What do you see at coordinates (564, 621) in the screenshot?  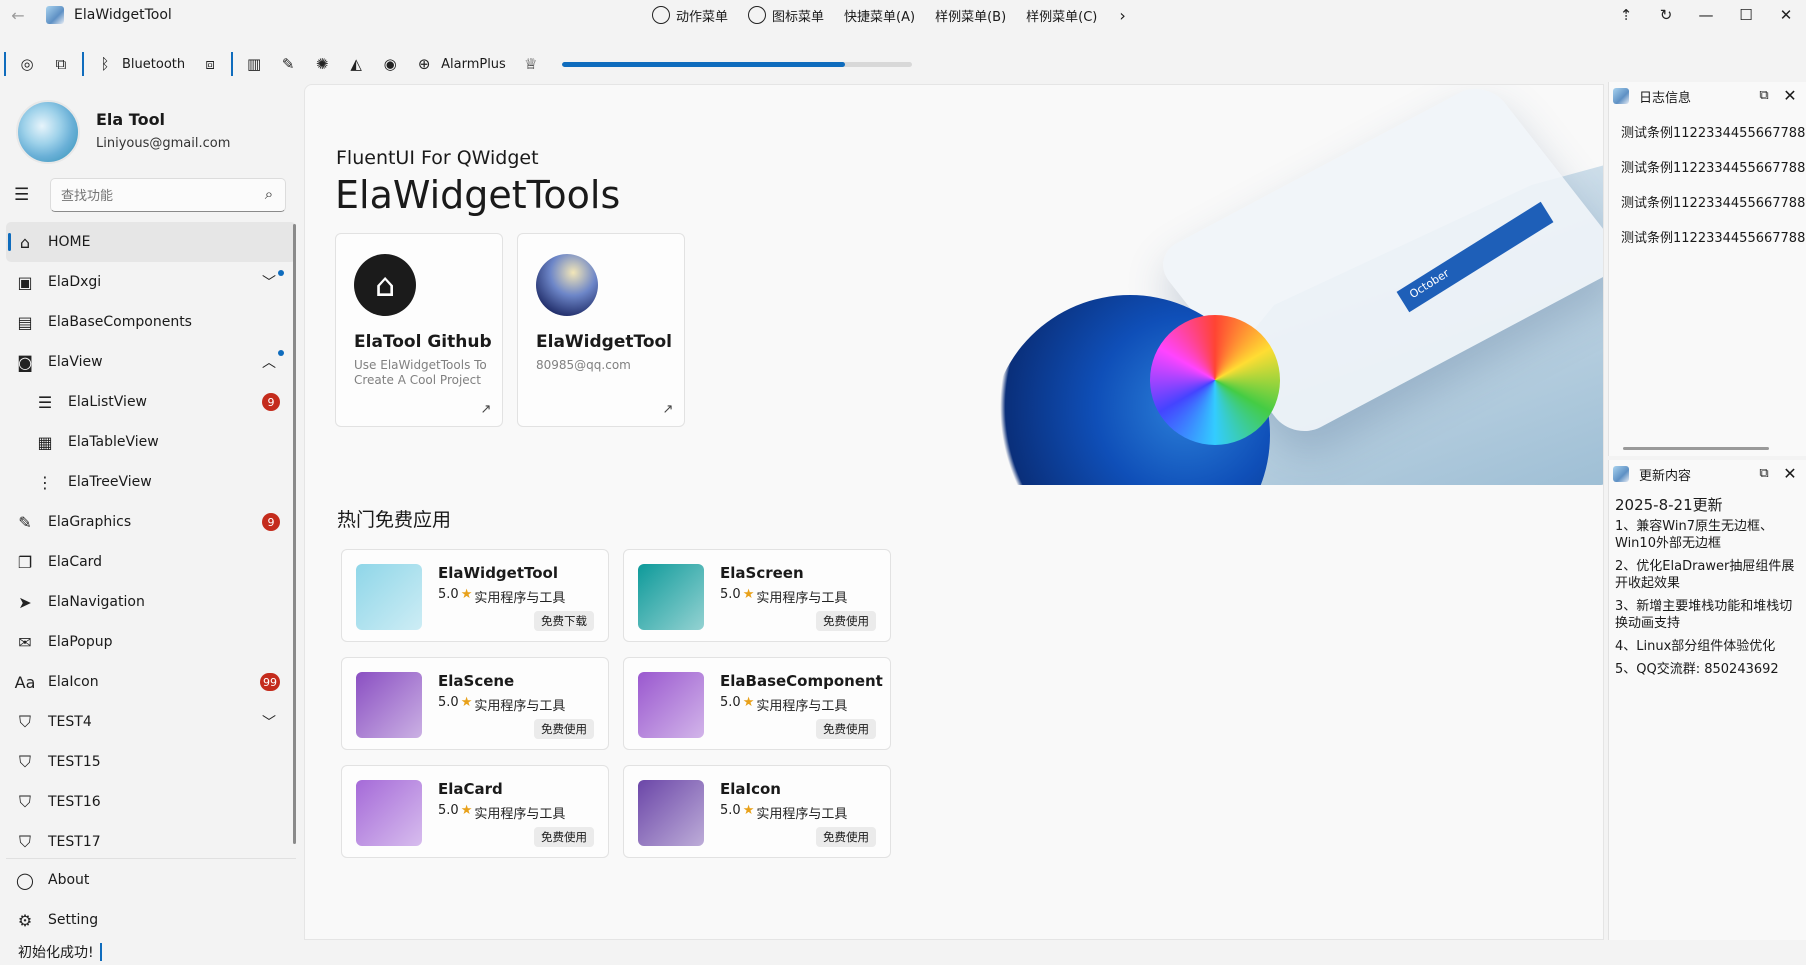 I see `get-app-button: 免费下载` at bounding box center [564, 621].